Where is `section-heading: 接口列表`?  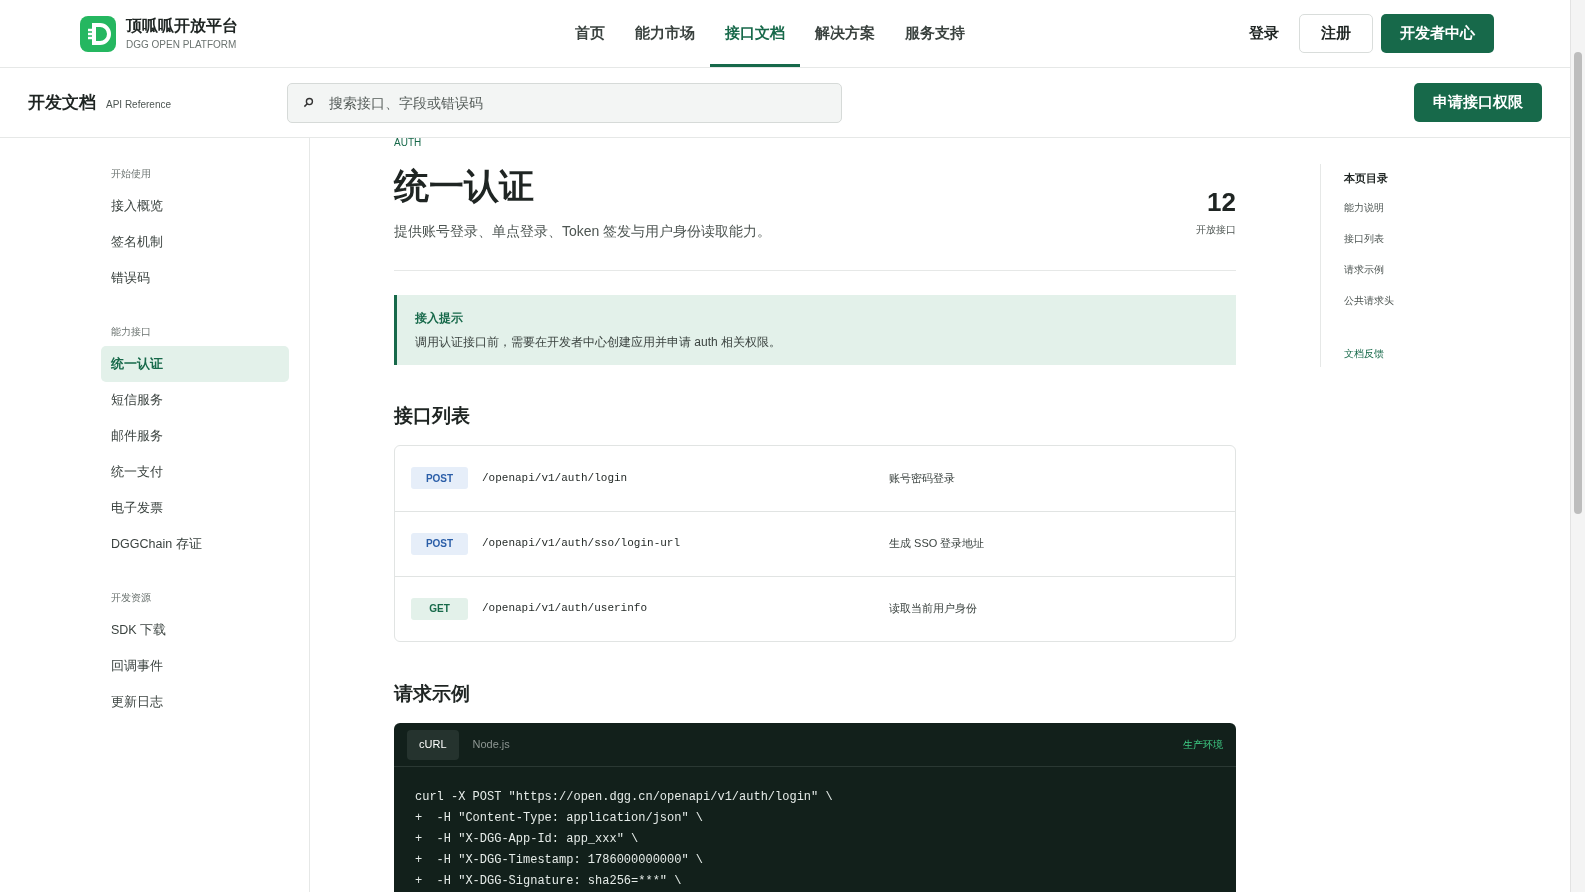 section-heading: 接口列表 is located at coordinates (432, 416).